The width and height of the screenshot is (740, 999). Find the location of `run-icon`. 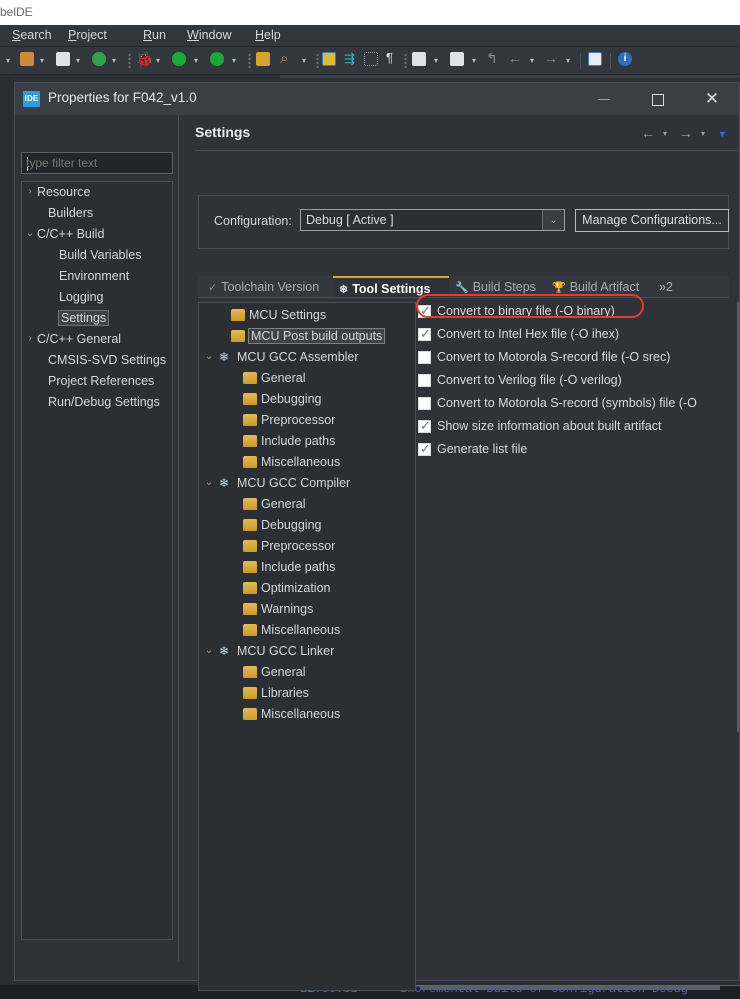

run-icon is located at coordinates (179, 59).